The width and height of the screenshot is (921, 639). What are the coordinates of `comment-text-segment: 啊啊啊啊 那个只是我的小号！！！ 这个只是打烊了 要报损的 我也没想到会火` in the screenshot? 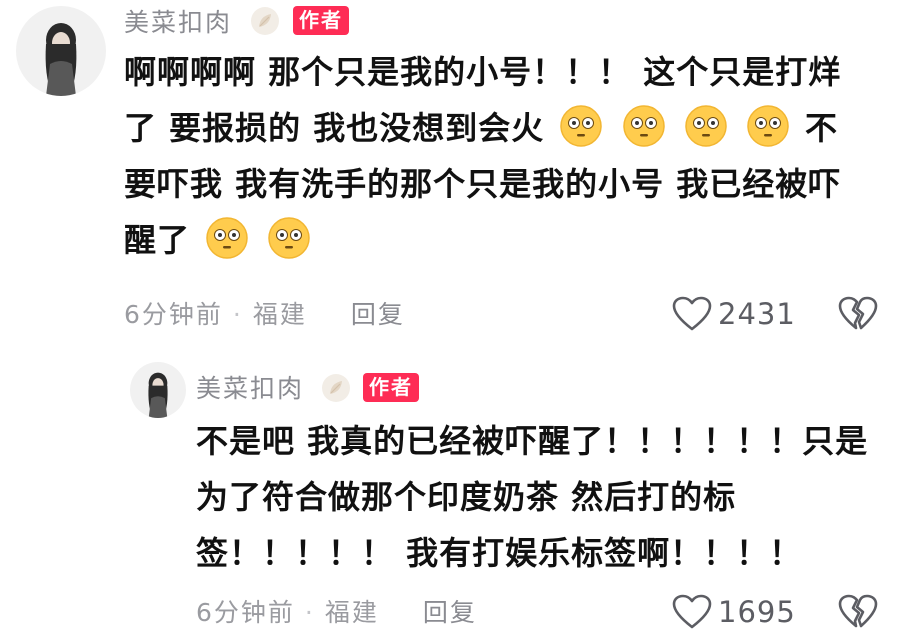 It's located at (483, 100).